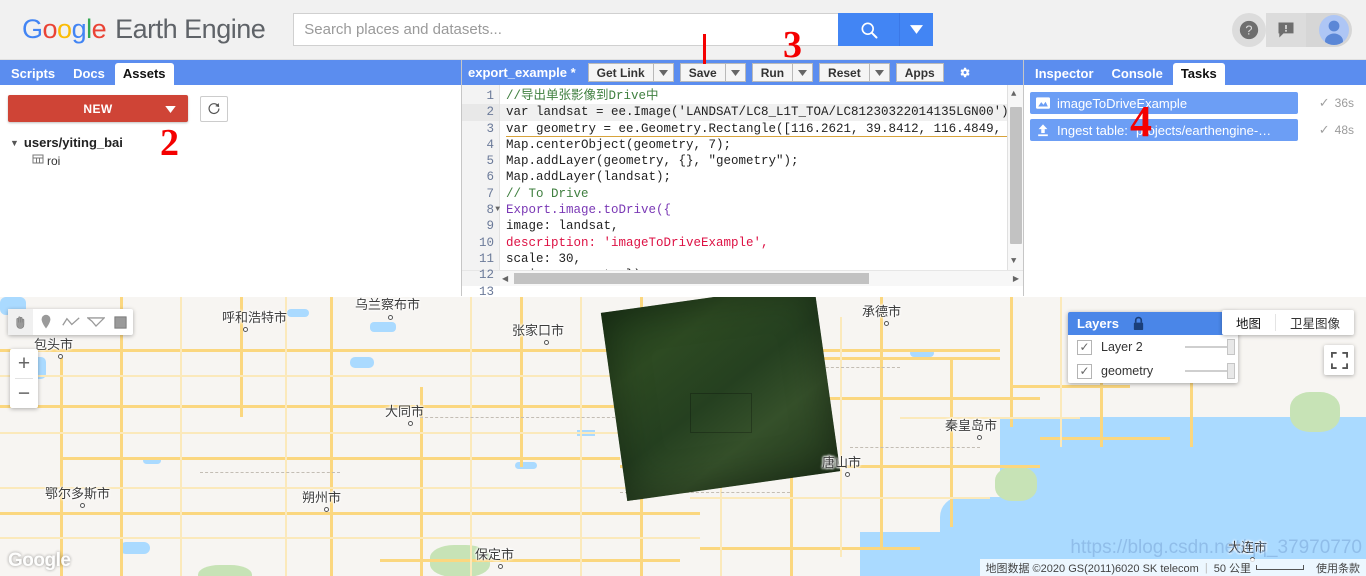  What do you see at coordinates (919, 72) in the screenshot?
I see `apps-button: Apps` at bounding box center [919, 72].